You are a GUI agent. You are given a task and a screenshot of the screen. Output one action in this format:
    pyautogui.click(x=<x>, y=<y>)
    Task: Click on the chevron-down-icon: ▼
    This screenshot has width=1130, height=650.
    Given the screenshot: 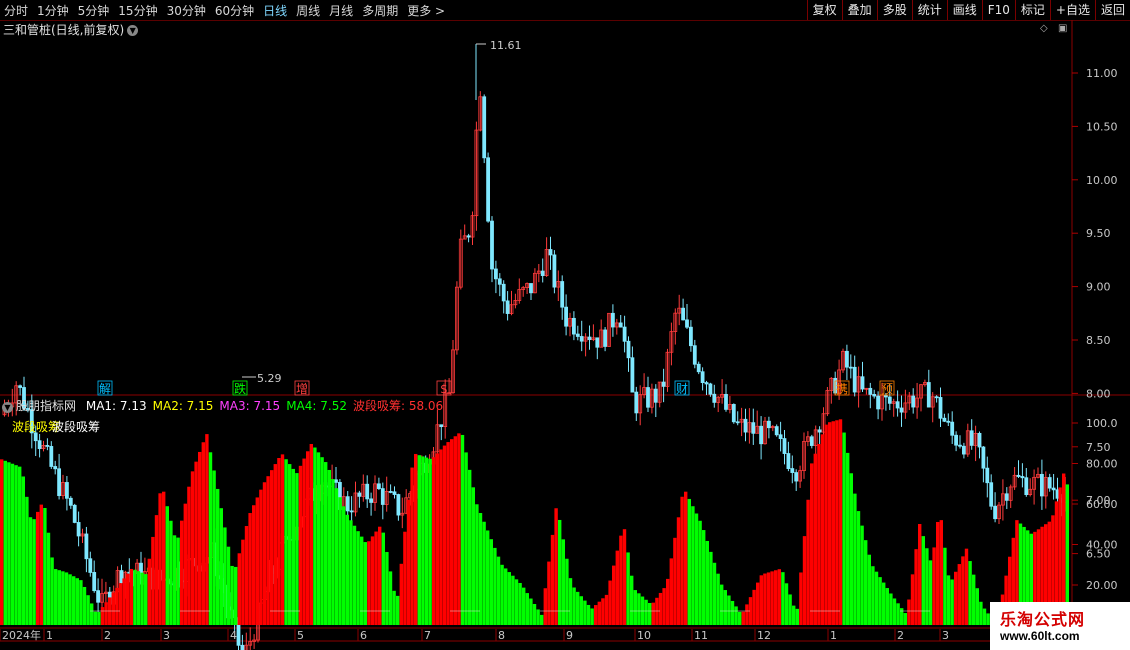 What is the action you would take?
    pyautogui.click(x=7, y=407)
    